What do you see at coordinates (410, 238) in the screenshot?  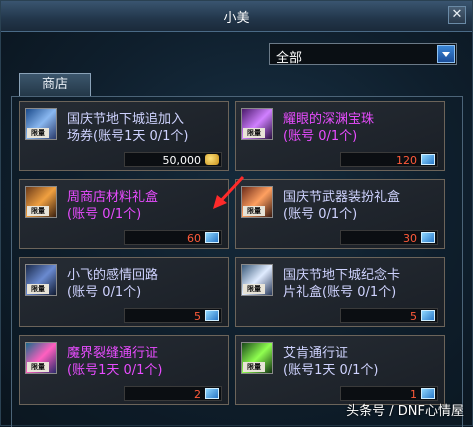 I see `item-price: 30` at bounding box center [410, 238].